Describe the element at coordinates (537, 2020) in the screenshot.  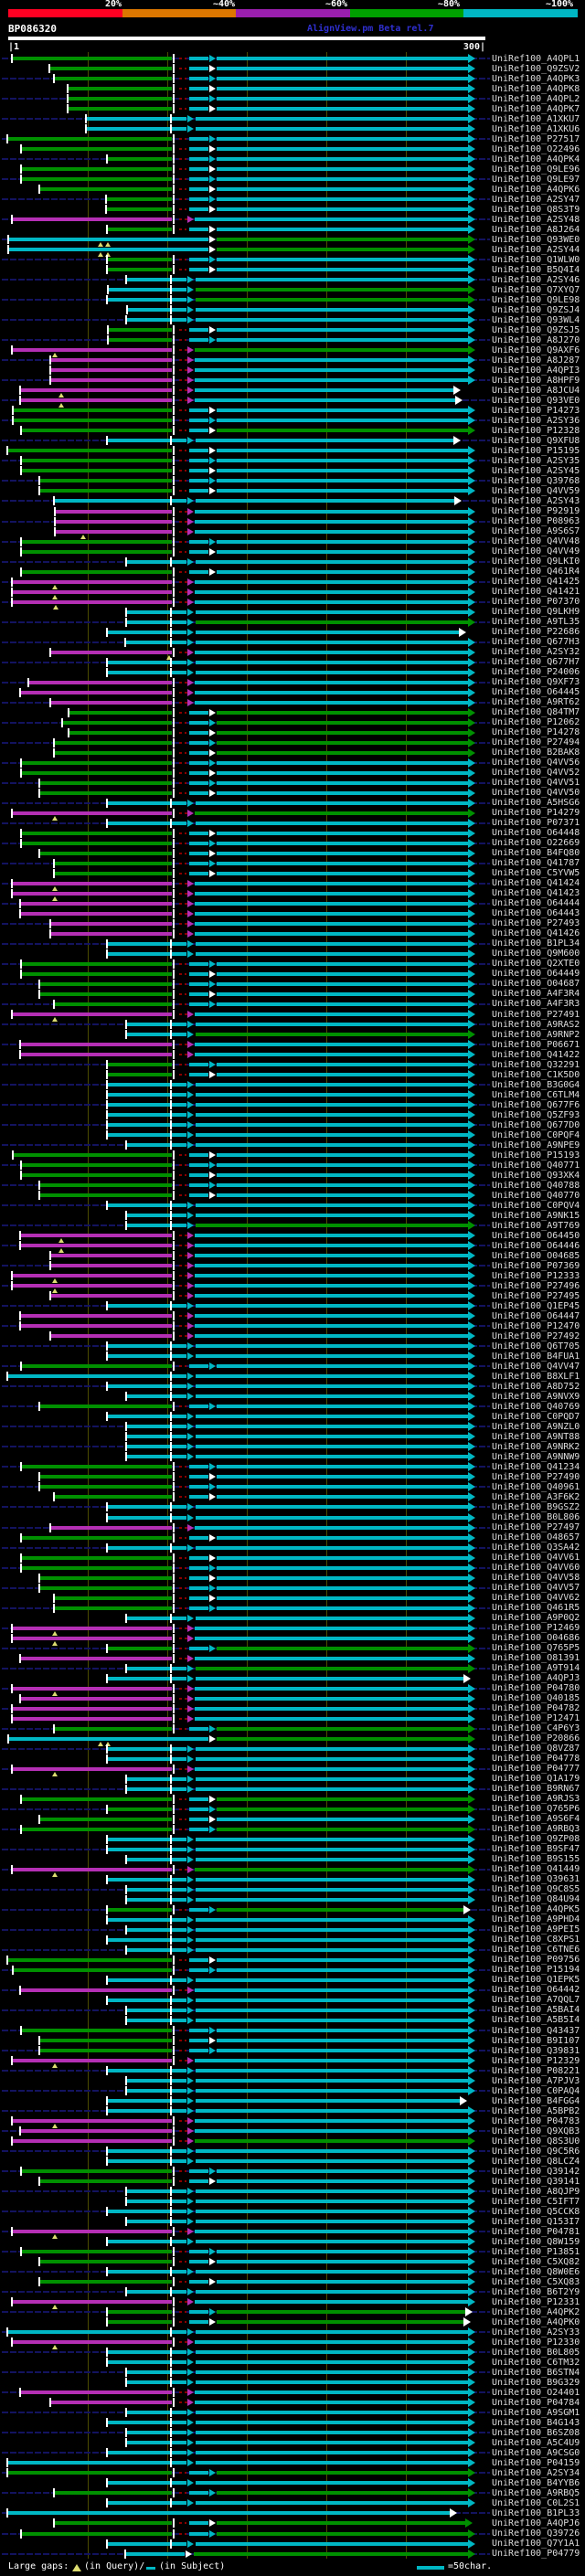
I see `subject-label: UniRef100_A5B5I4` at that location.